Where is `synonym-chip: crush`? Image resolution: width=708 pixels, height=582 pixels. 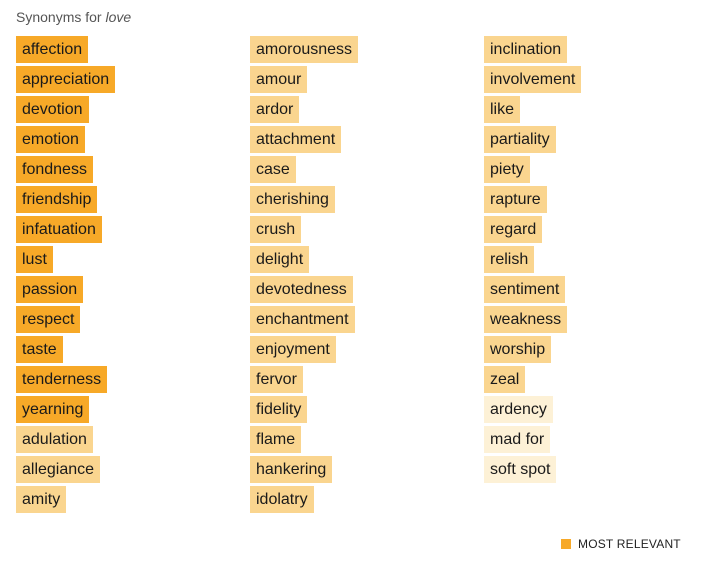 synonym-chip: crush is located at coordinates (276, 229).